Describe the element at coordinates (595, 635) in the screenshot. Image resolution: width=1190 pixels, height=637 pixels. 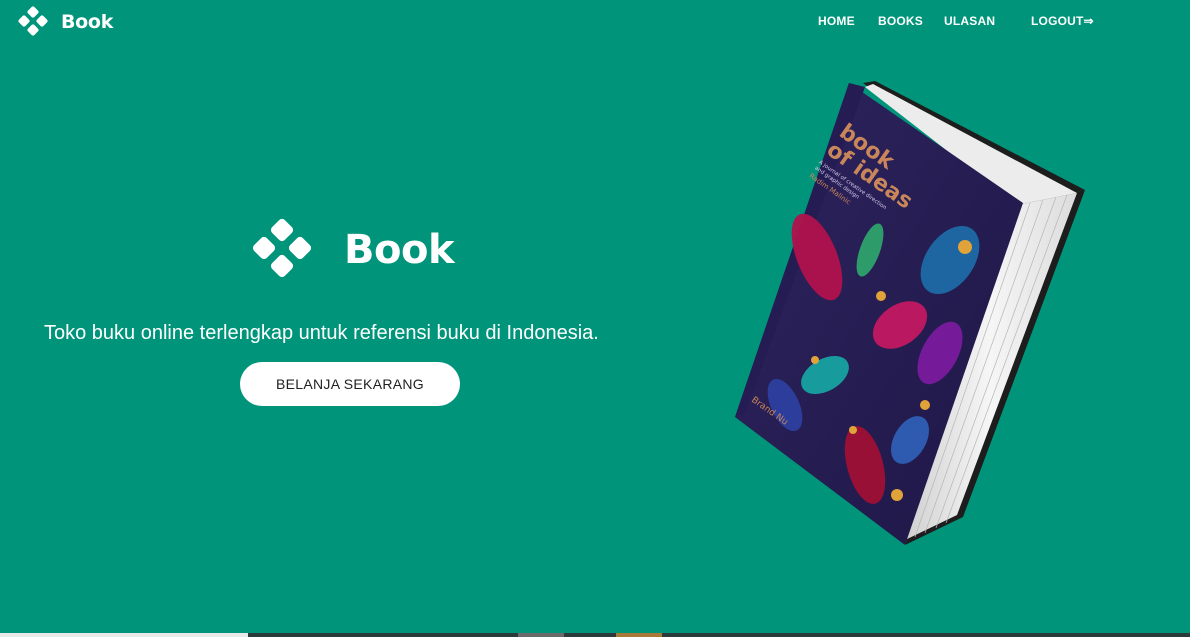
I see `bottom-strip` at that location.